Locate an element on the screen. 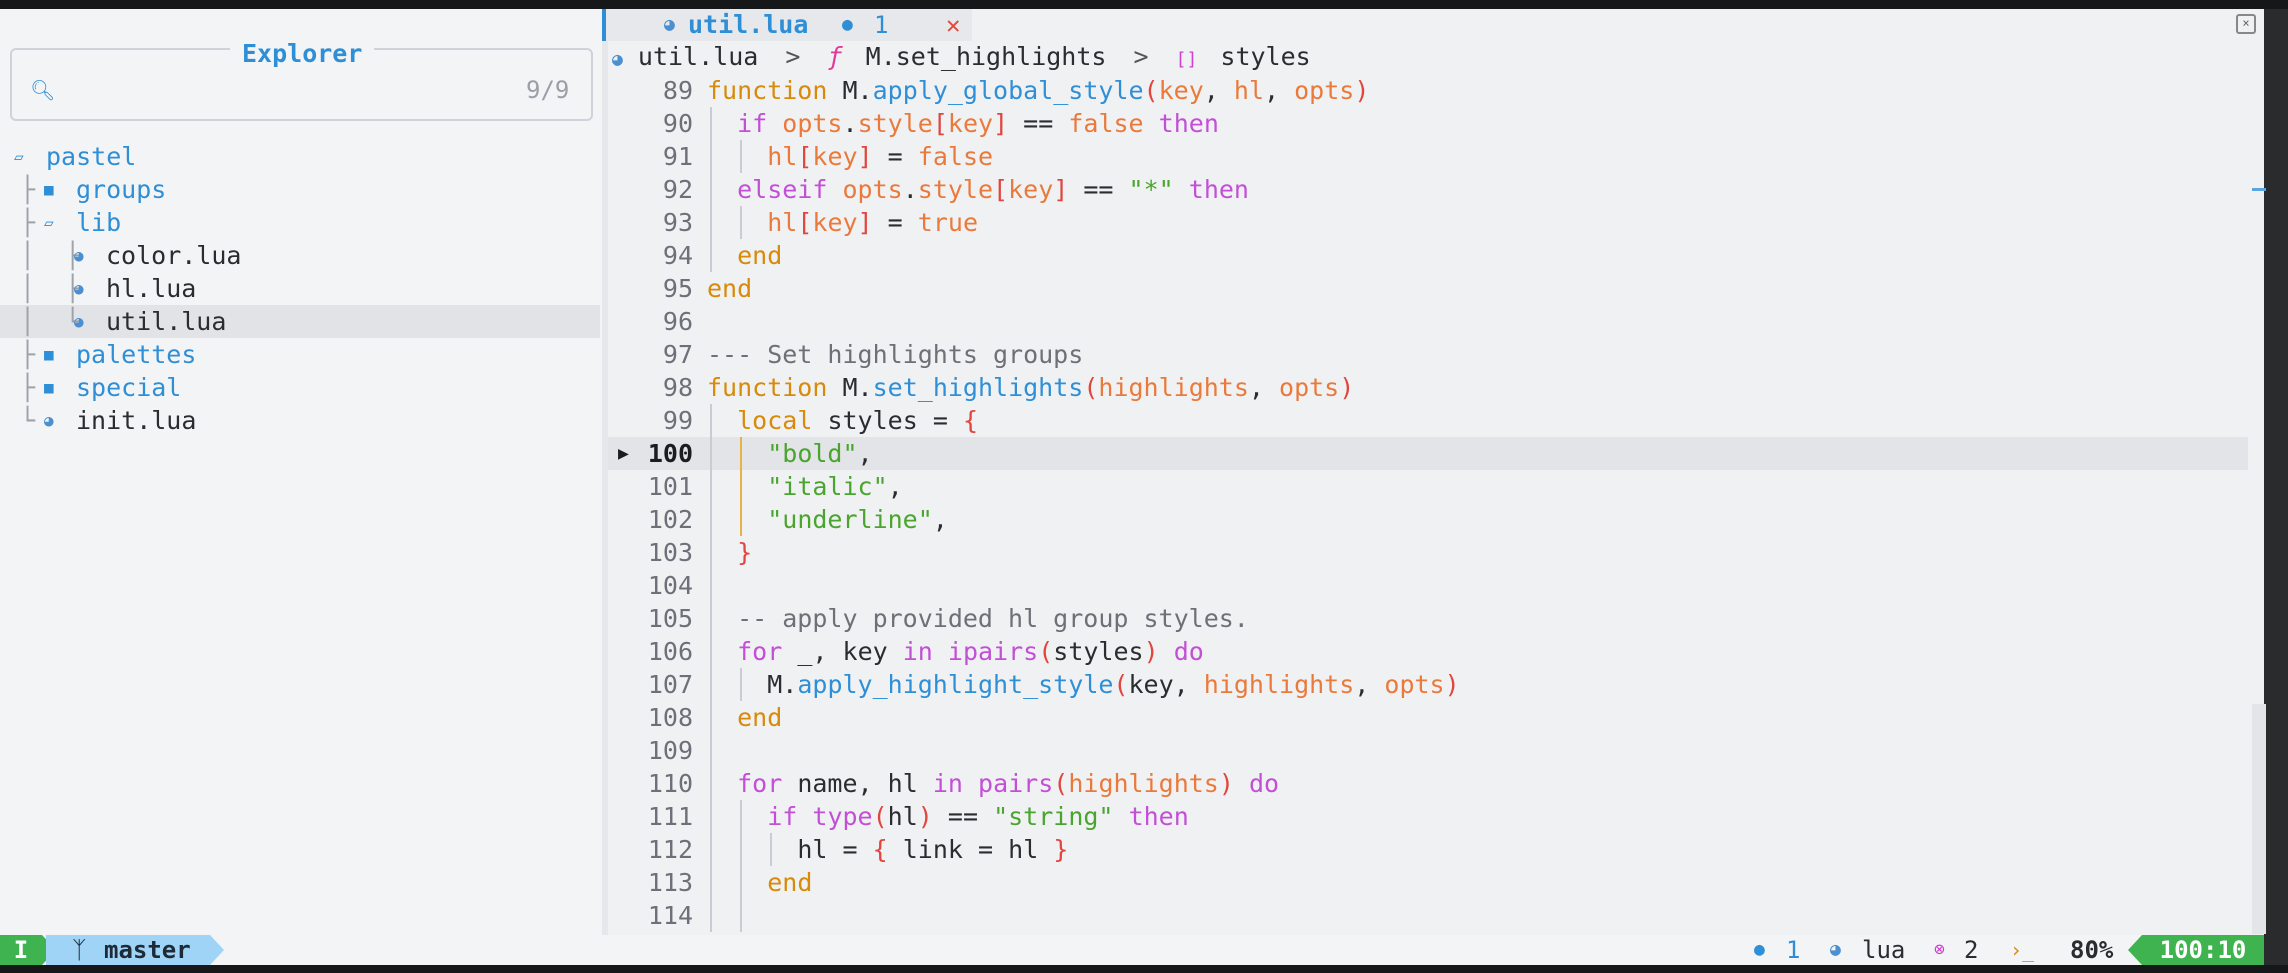 The width and height of the screenshot is (2288, 973). error-count: 2 is located at coordinates (1971, 950).